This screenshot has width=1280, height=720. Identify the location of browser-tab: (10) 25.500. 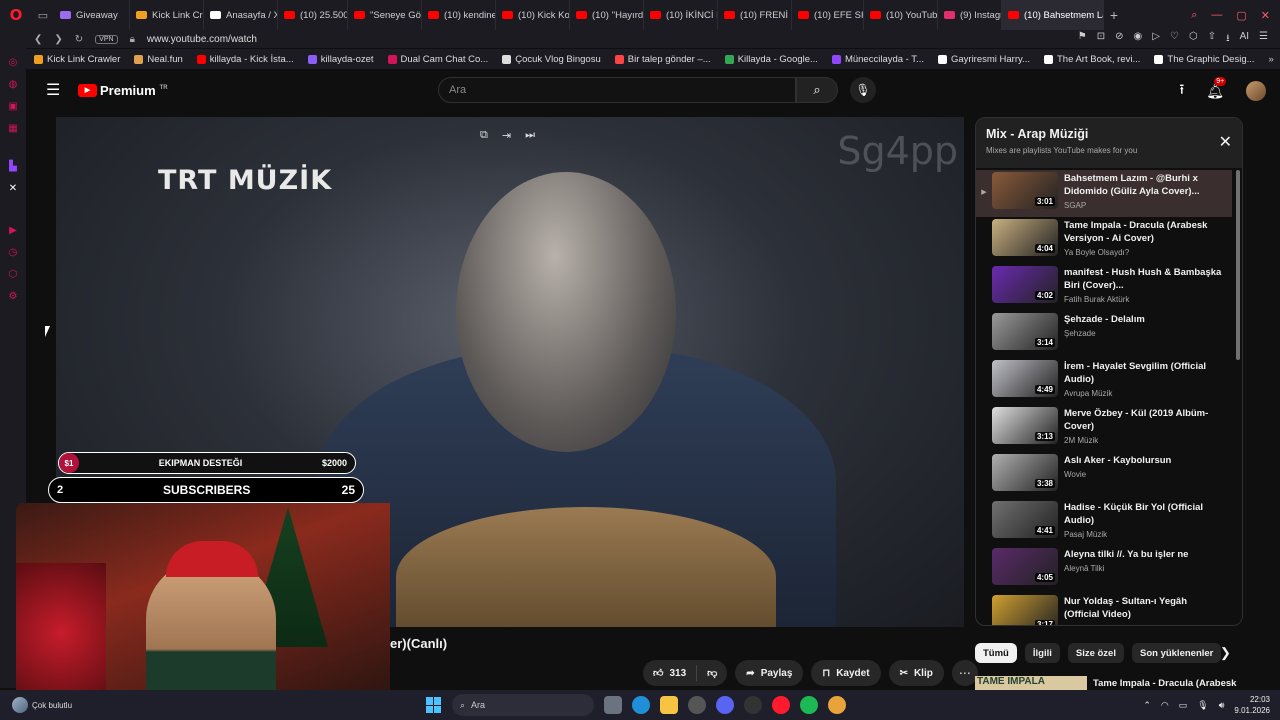
(313, 15).